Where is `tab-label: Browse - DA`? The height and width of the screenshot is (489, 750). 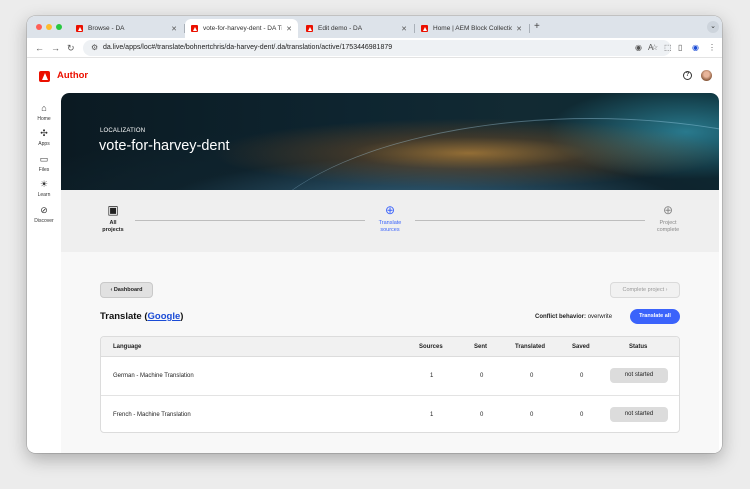 tab-label: Browse - DA is located at coordinates (106, 28).